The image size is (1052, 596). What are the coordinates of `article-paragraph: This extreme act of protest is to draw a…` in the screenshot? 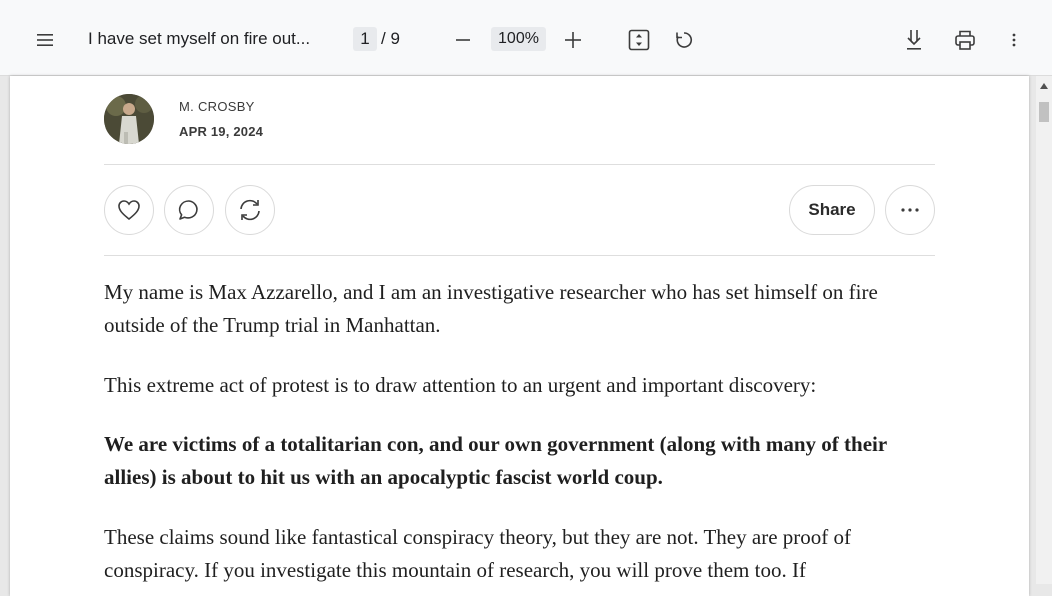 It's located at (460, 385).